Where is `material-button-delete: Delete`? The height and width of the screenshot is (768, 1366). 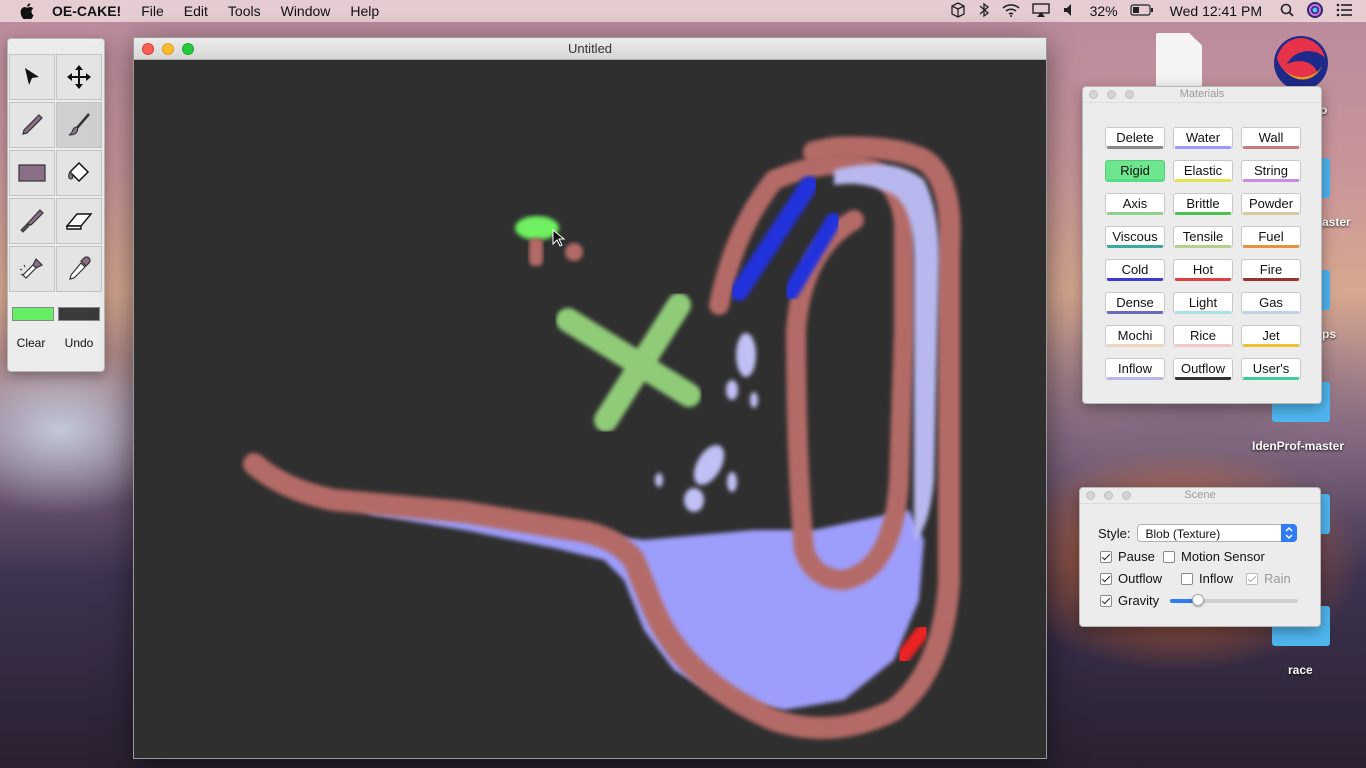
material-button-delete: Delete is located at coordinates (1135, 138).